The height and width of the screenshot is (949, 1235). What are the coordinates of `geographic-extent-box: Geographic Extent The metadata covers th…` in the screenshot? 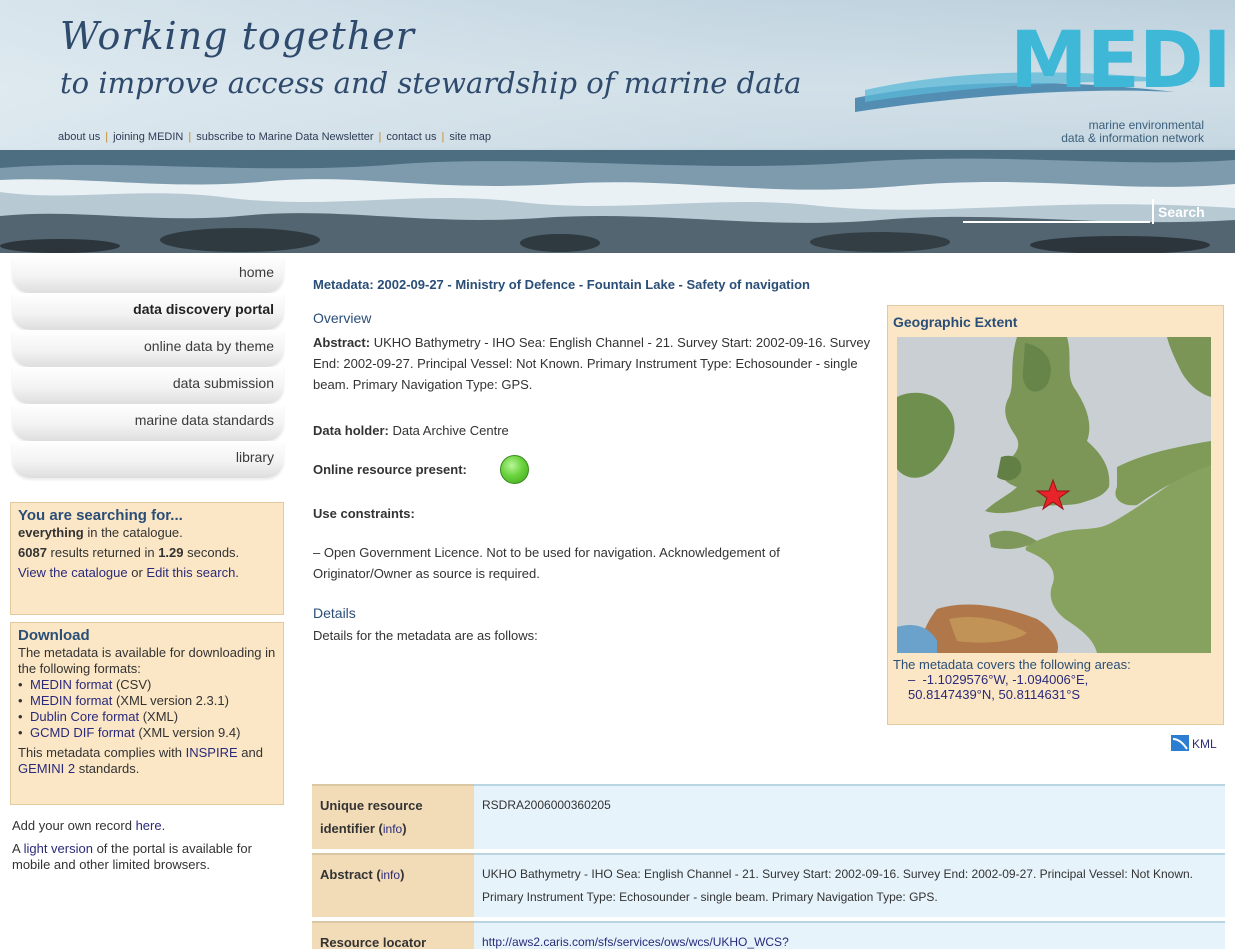 It's located at (1055, 515).